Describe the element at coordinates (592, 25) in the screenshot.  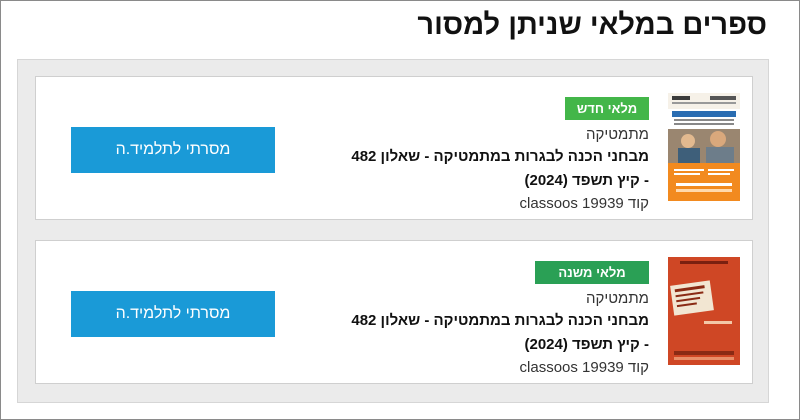
I see `page-title: ספרים במלאי שניתן למסור` at that location.